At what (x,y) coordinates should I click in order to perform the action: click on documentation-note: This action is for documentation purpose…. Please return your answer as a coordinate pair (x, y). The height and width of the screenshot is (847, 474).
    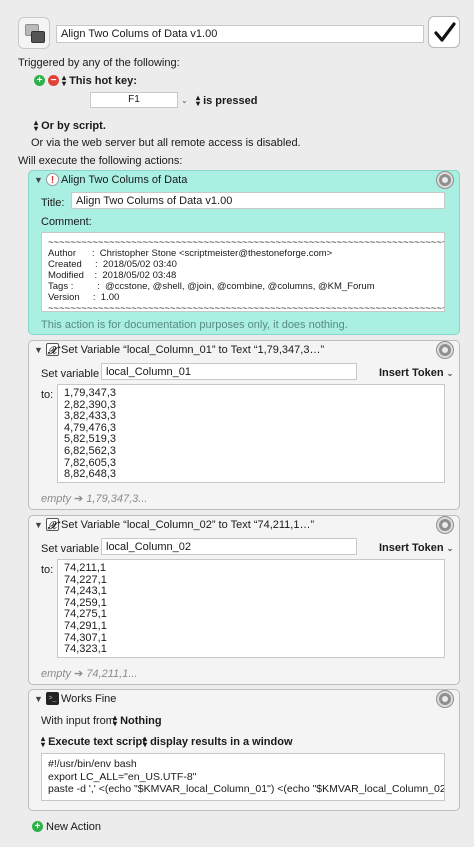
    Looking at the image, I should click on (194, 325).